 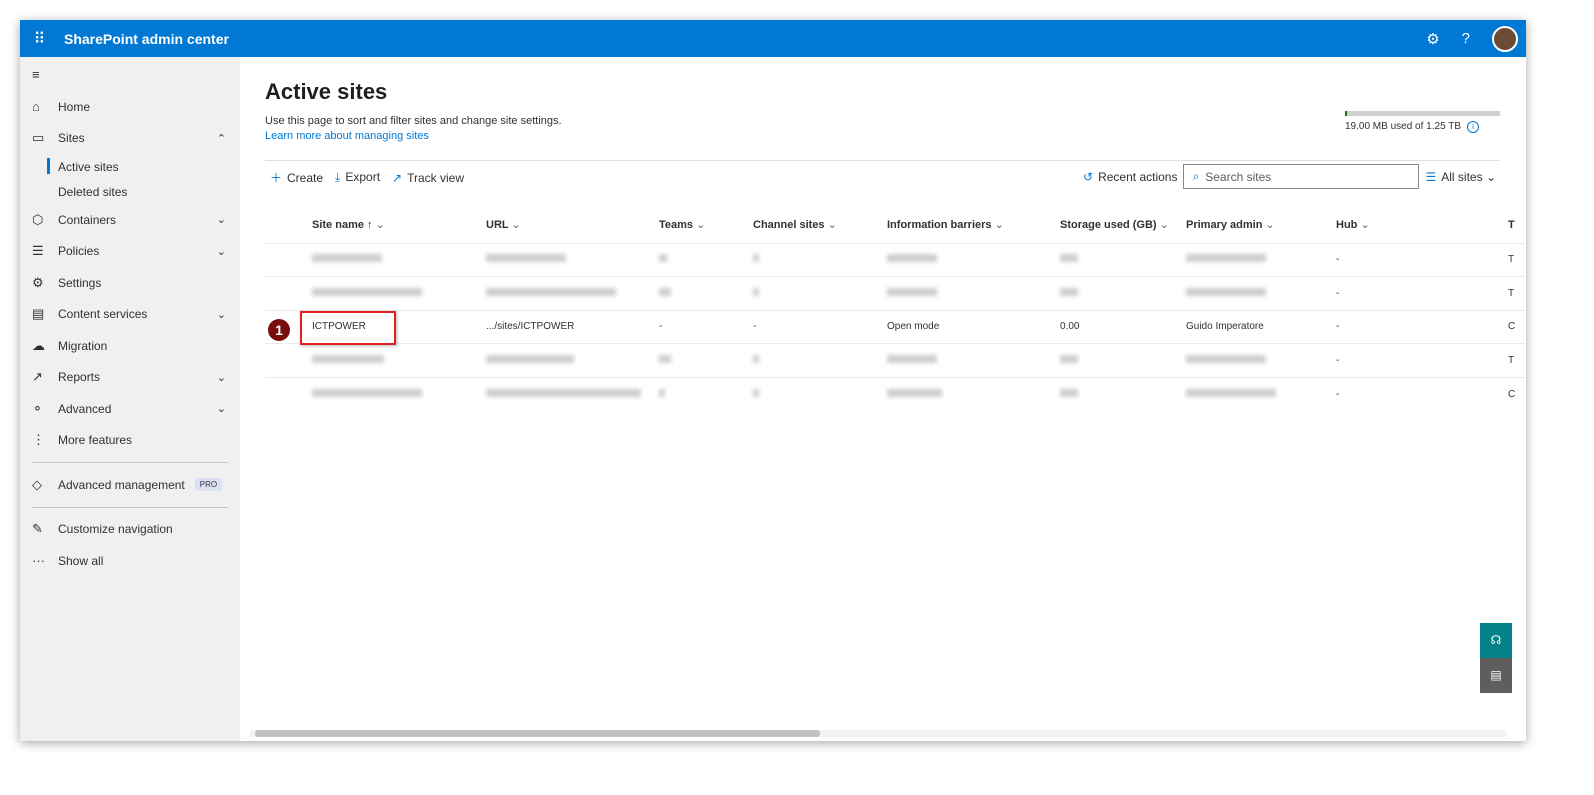 I want to click on sidebar-item-label: Containers, so click(x=87, y=219).